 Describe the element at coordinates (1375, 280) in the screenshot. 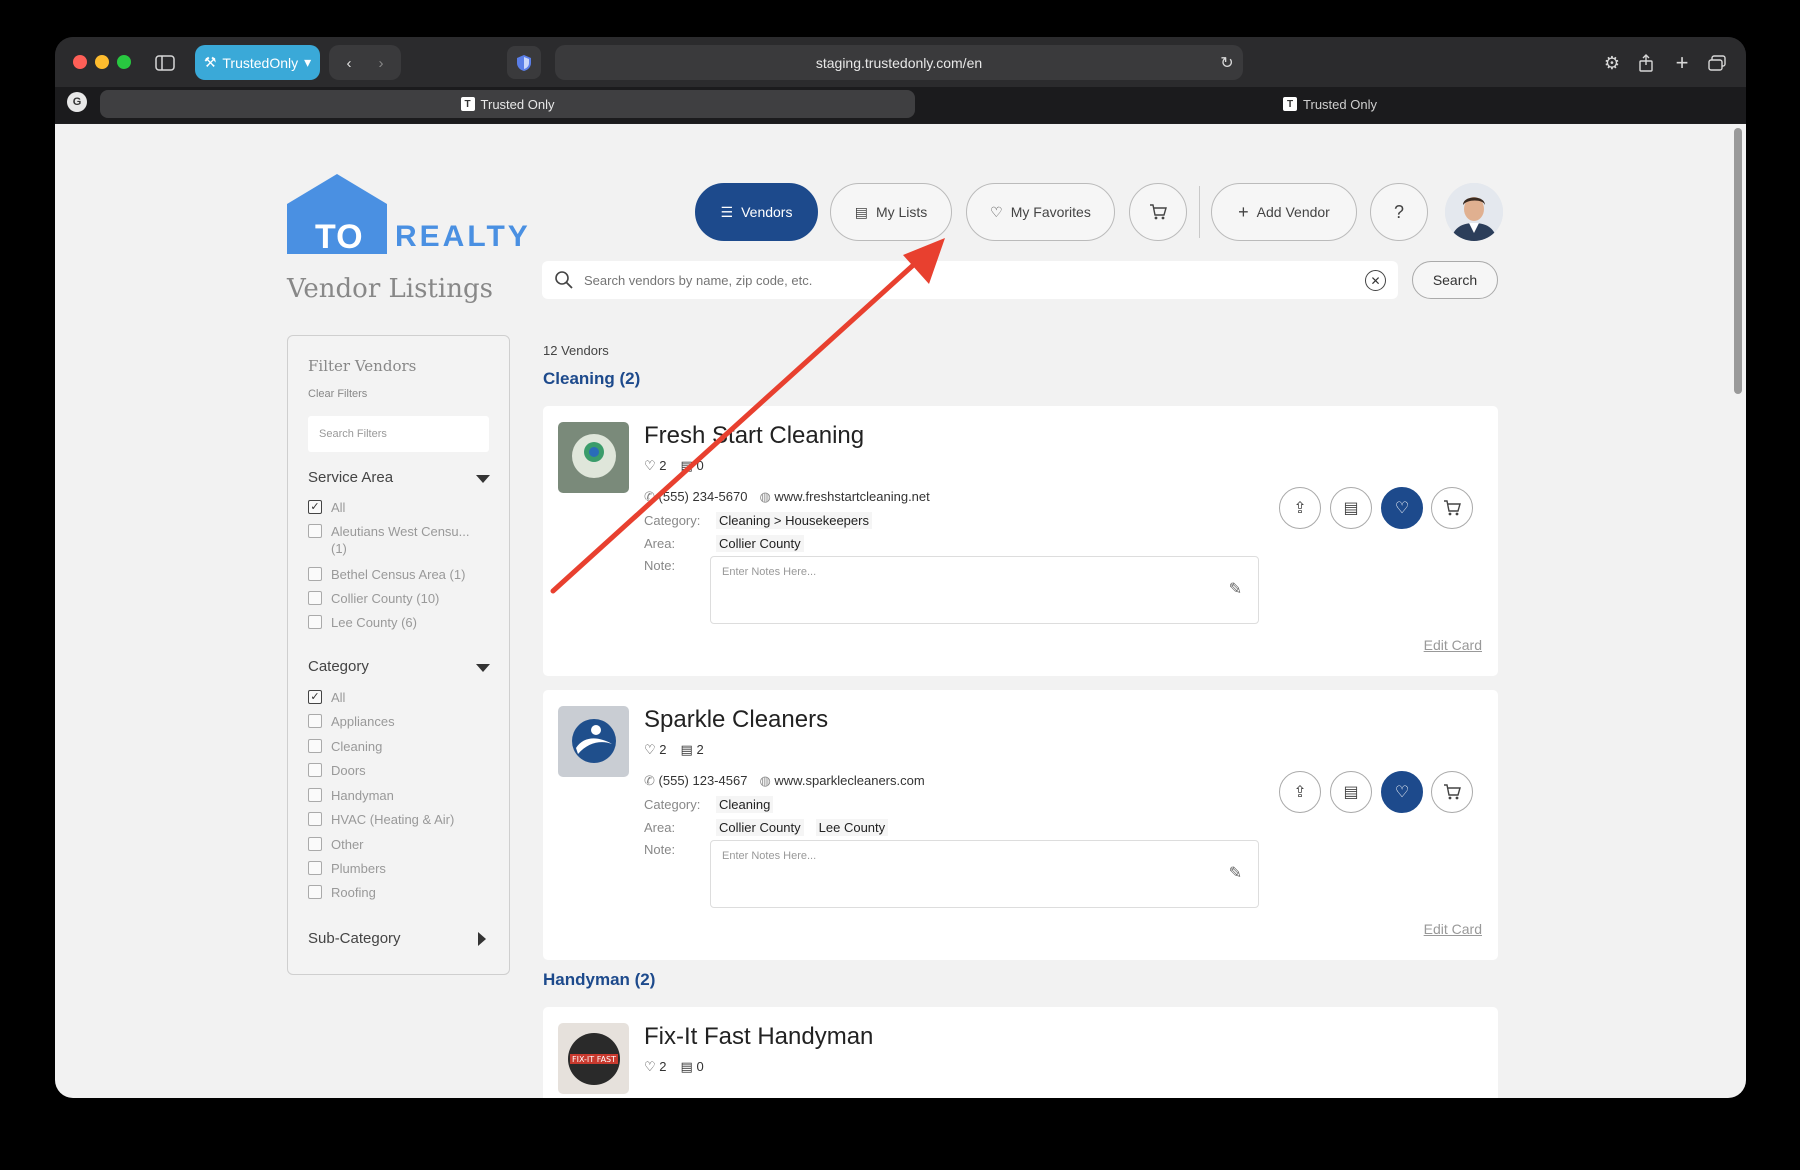

I see `clear-search-icon: ✕` at that location.